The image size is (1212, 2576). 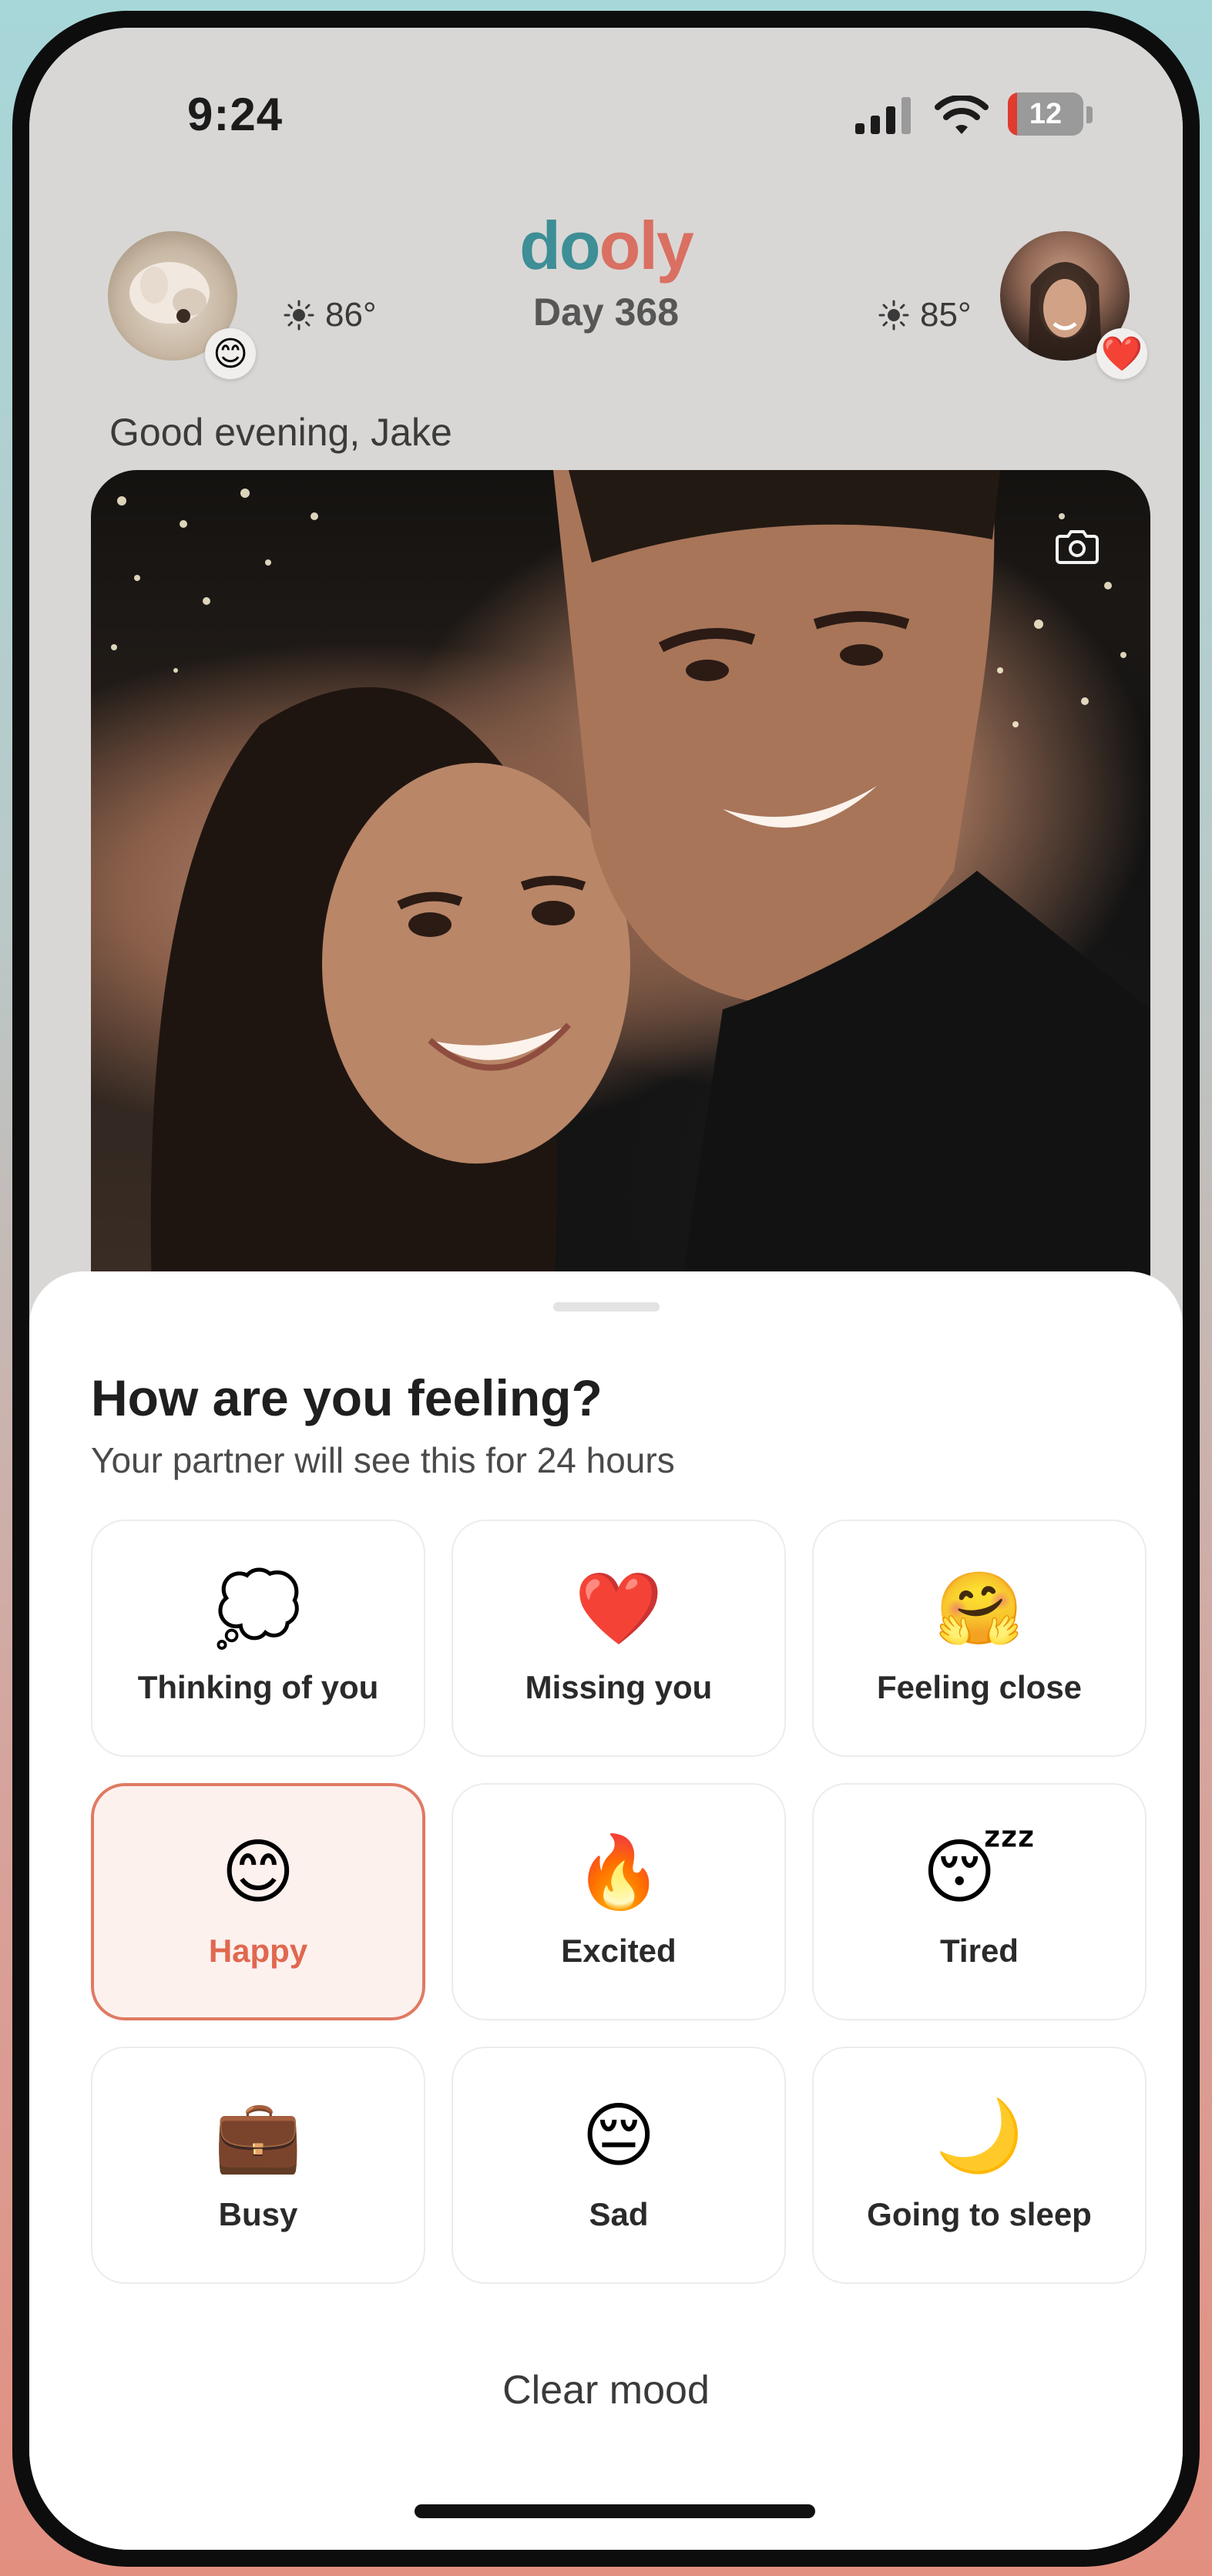 What do you see at coordinates (980, 1687) in the screenshot?
I see `mood-label: Feeling close` at bounding box center [980, 1687].